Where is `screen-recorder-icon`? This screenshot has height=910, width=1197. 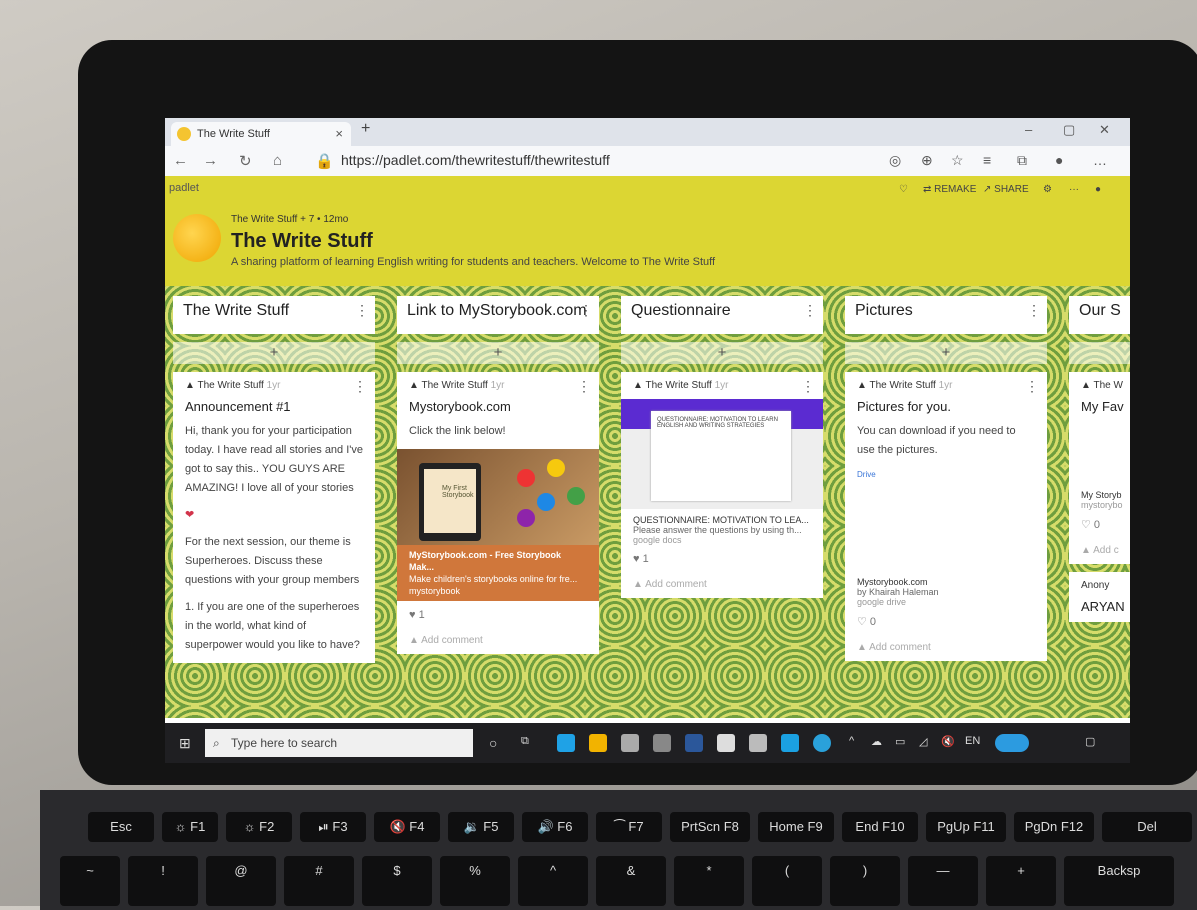
screen-recorder-icon is located at coordinates (1012, 743).